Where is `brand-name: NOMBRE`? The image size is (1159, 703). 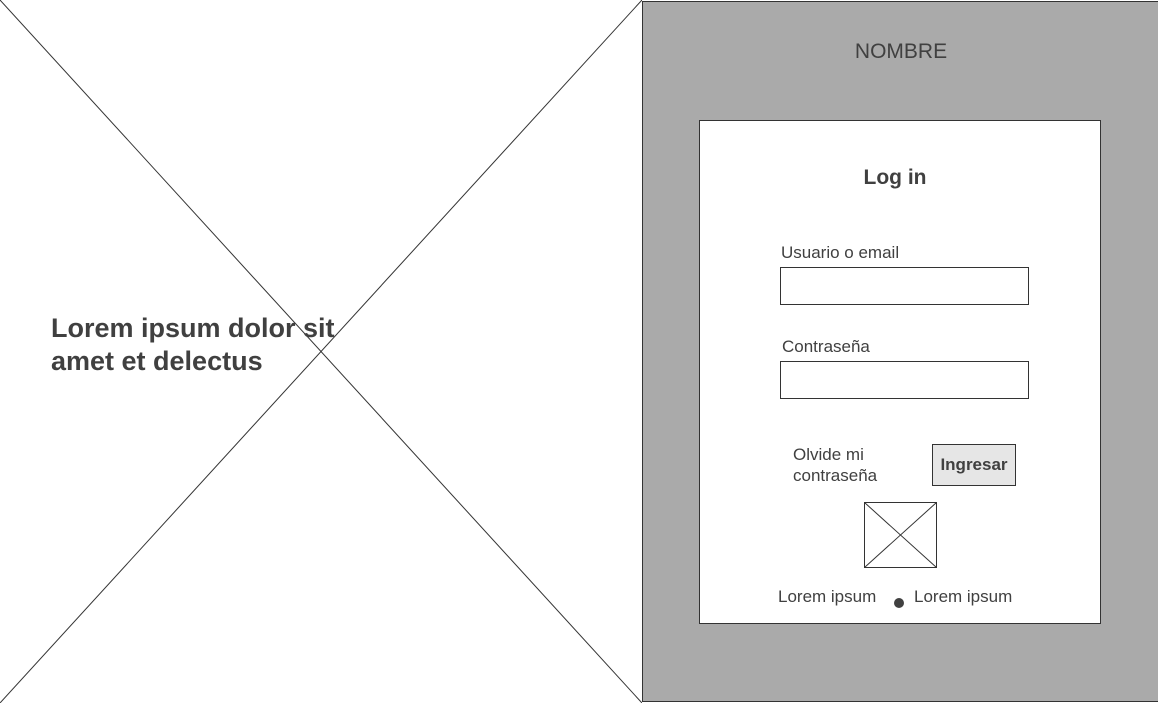 brand-name: NOMBRE is located at coordinates (901, 51).